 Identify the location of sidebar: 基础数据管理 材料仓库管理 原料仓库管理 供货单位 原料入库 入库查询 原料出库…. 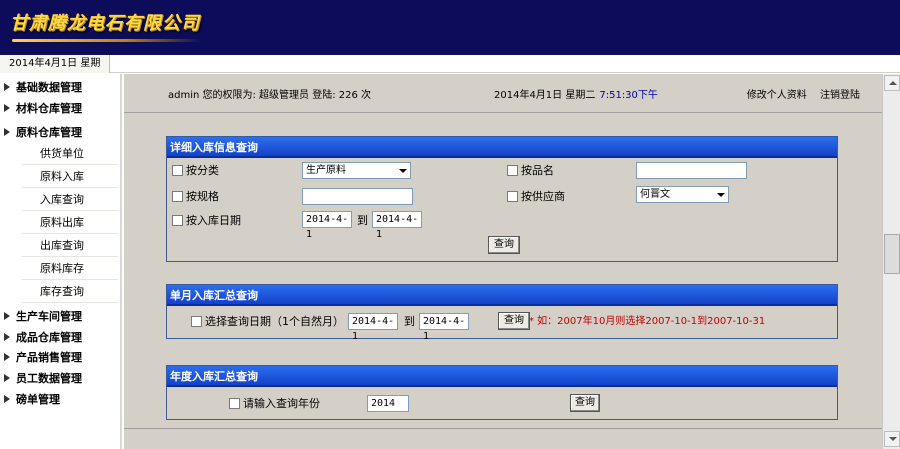
(61, 261).